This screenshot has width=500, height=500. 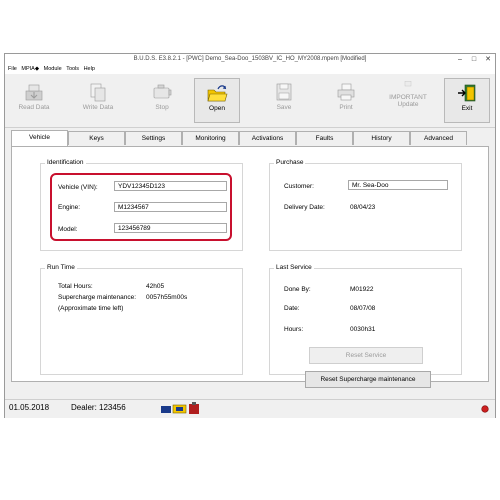 I want to click on tab-activations: Activations, so click(x=267, y=138).